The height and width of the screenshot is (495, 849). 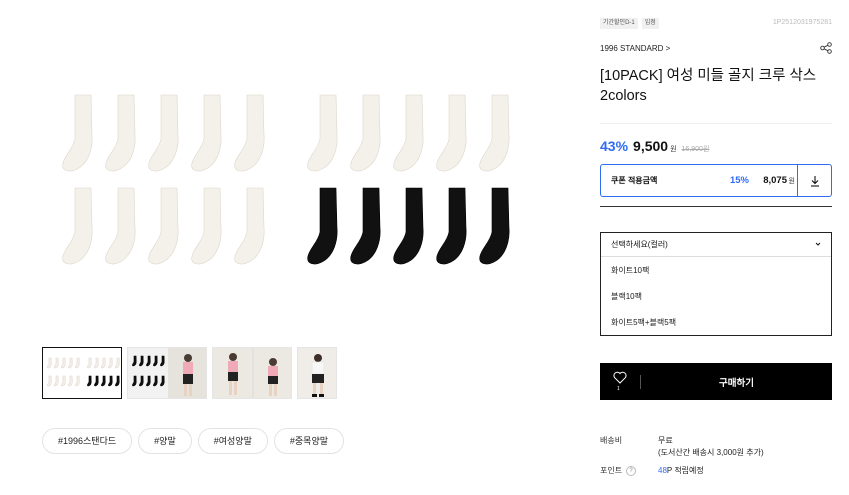 What do you see at coordinates (711, 452) in the screenshot?
I see `shipping-note: (도서산간 배송시 3,000원 추가)` at bounding box center [711, 452].